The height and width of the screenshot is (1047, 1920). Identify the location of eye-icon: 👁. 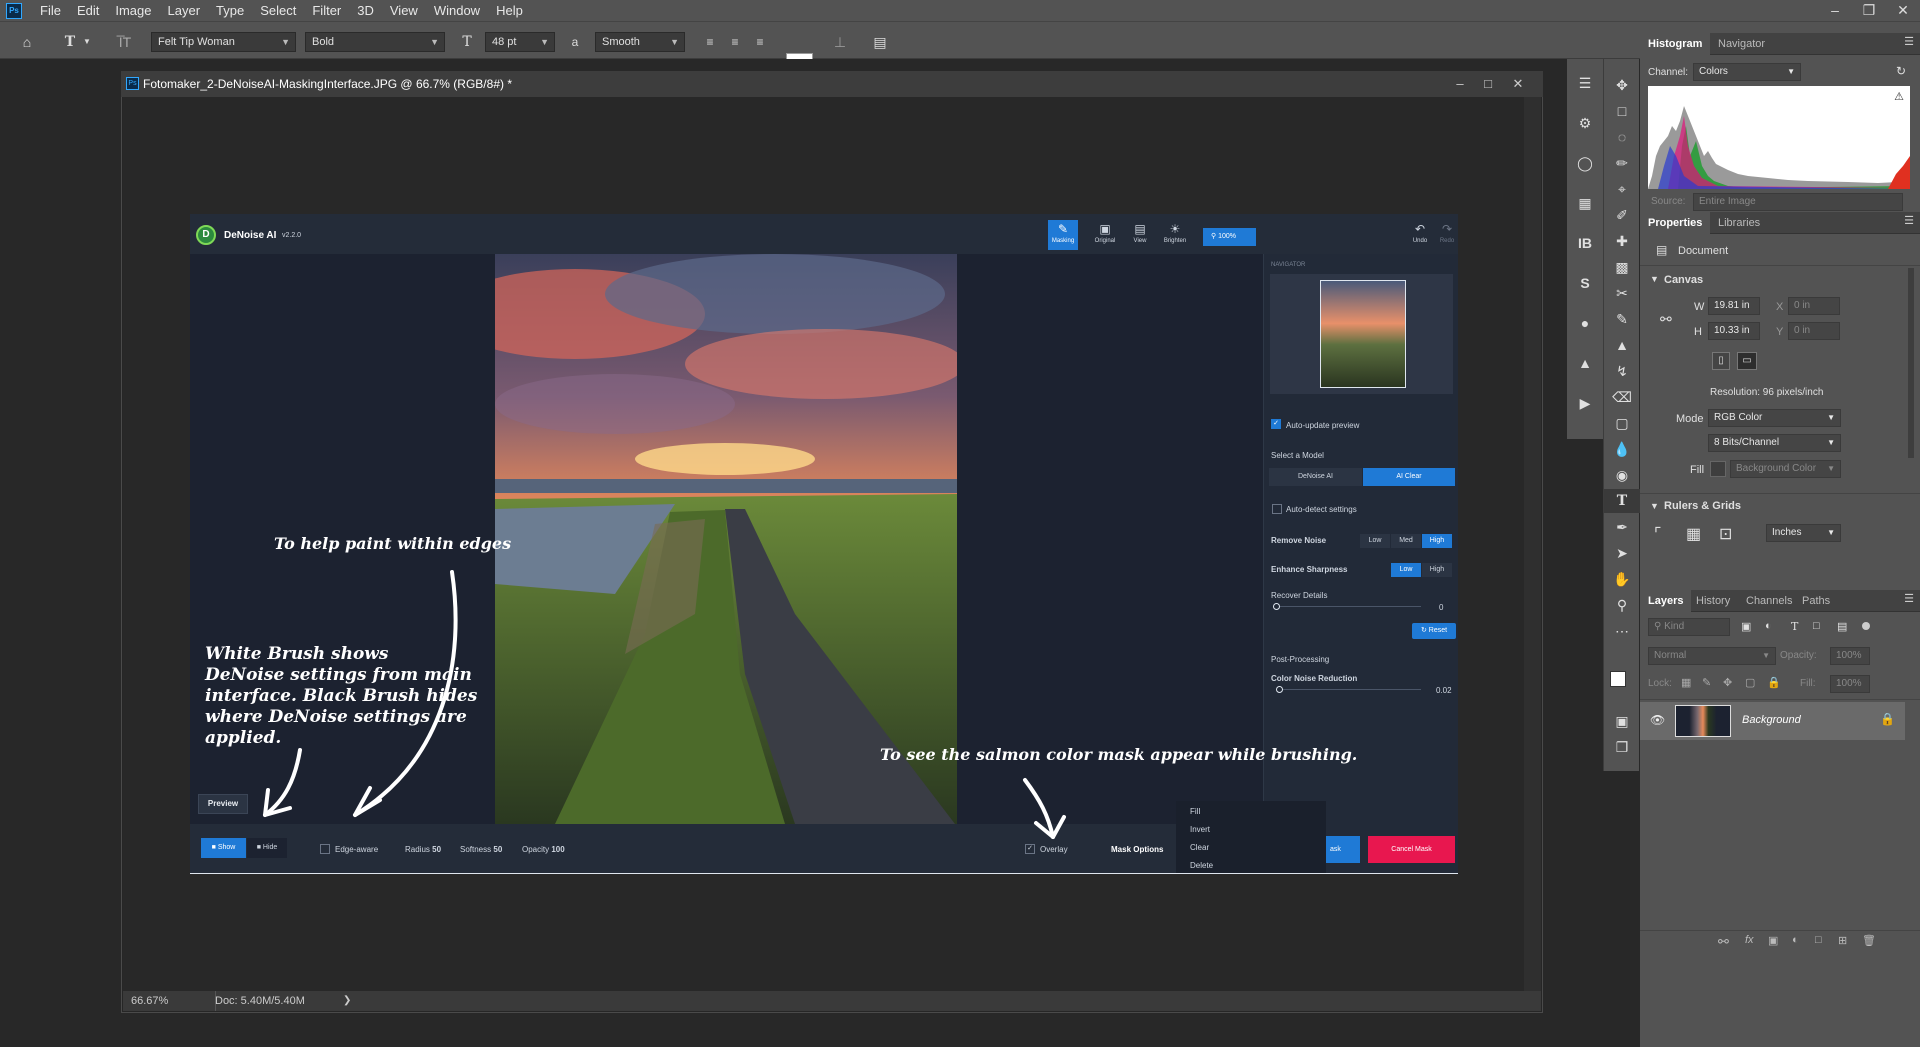
(1657, 720).